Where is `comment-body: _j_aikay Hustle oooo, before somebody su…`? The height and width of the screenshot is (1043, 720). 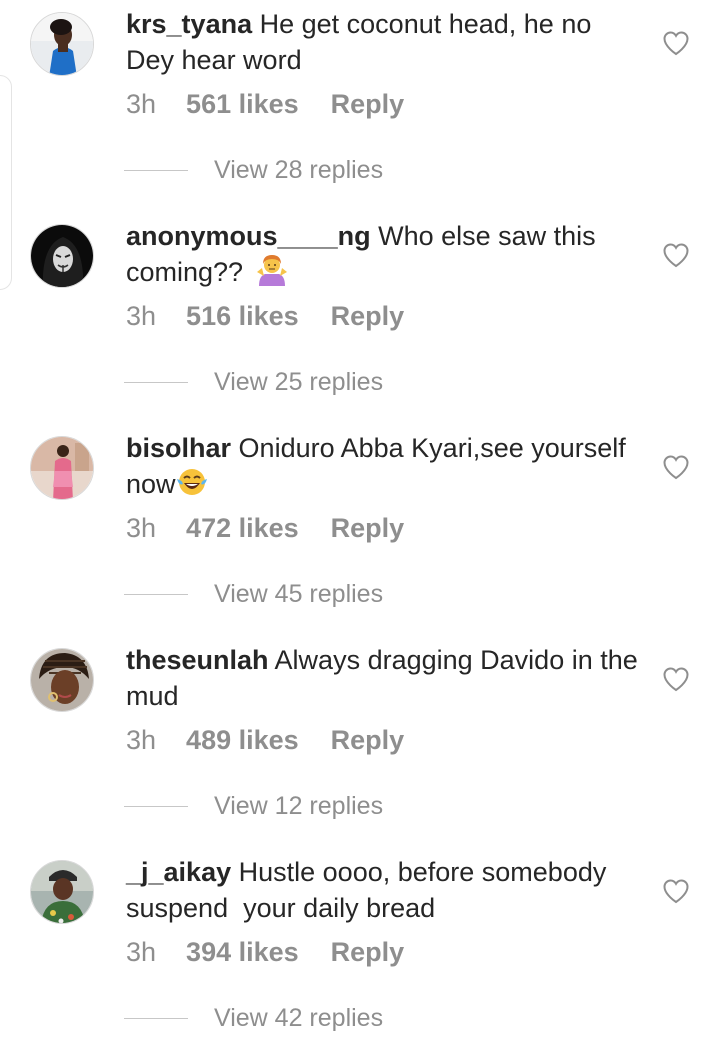 comment-body: _j_aikay Hustle oooo, before somebody su… is located at coordinates (386, 890).